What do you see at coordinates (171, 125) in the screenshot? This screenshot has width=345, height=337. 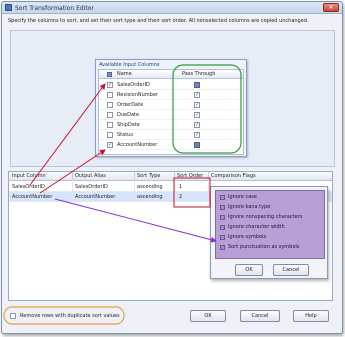 I see `available-column-row: ShipDate` at bounding box center [171, 125].